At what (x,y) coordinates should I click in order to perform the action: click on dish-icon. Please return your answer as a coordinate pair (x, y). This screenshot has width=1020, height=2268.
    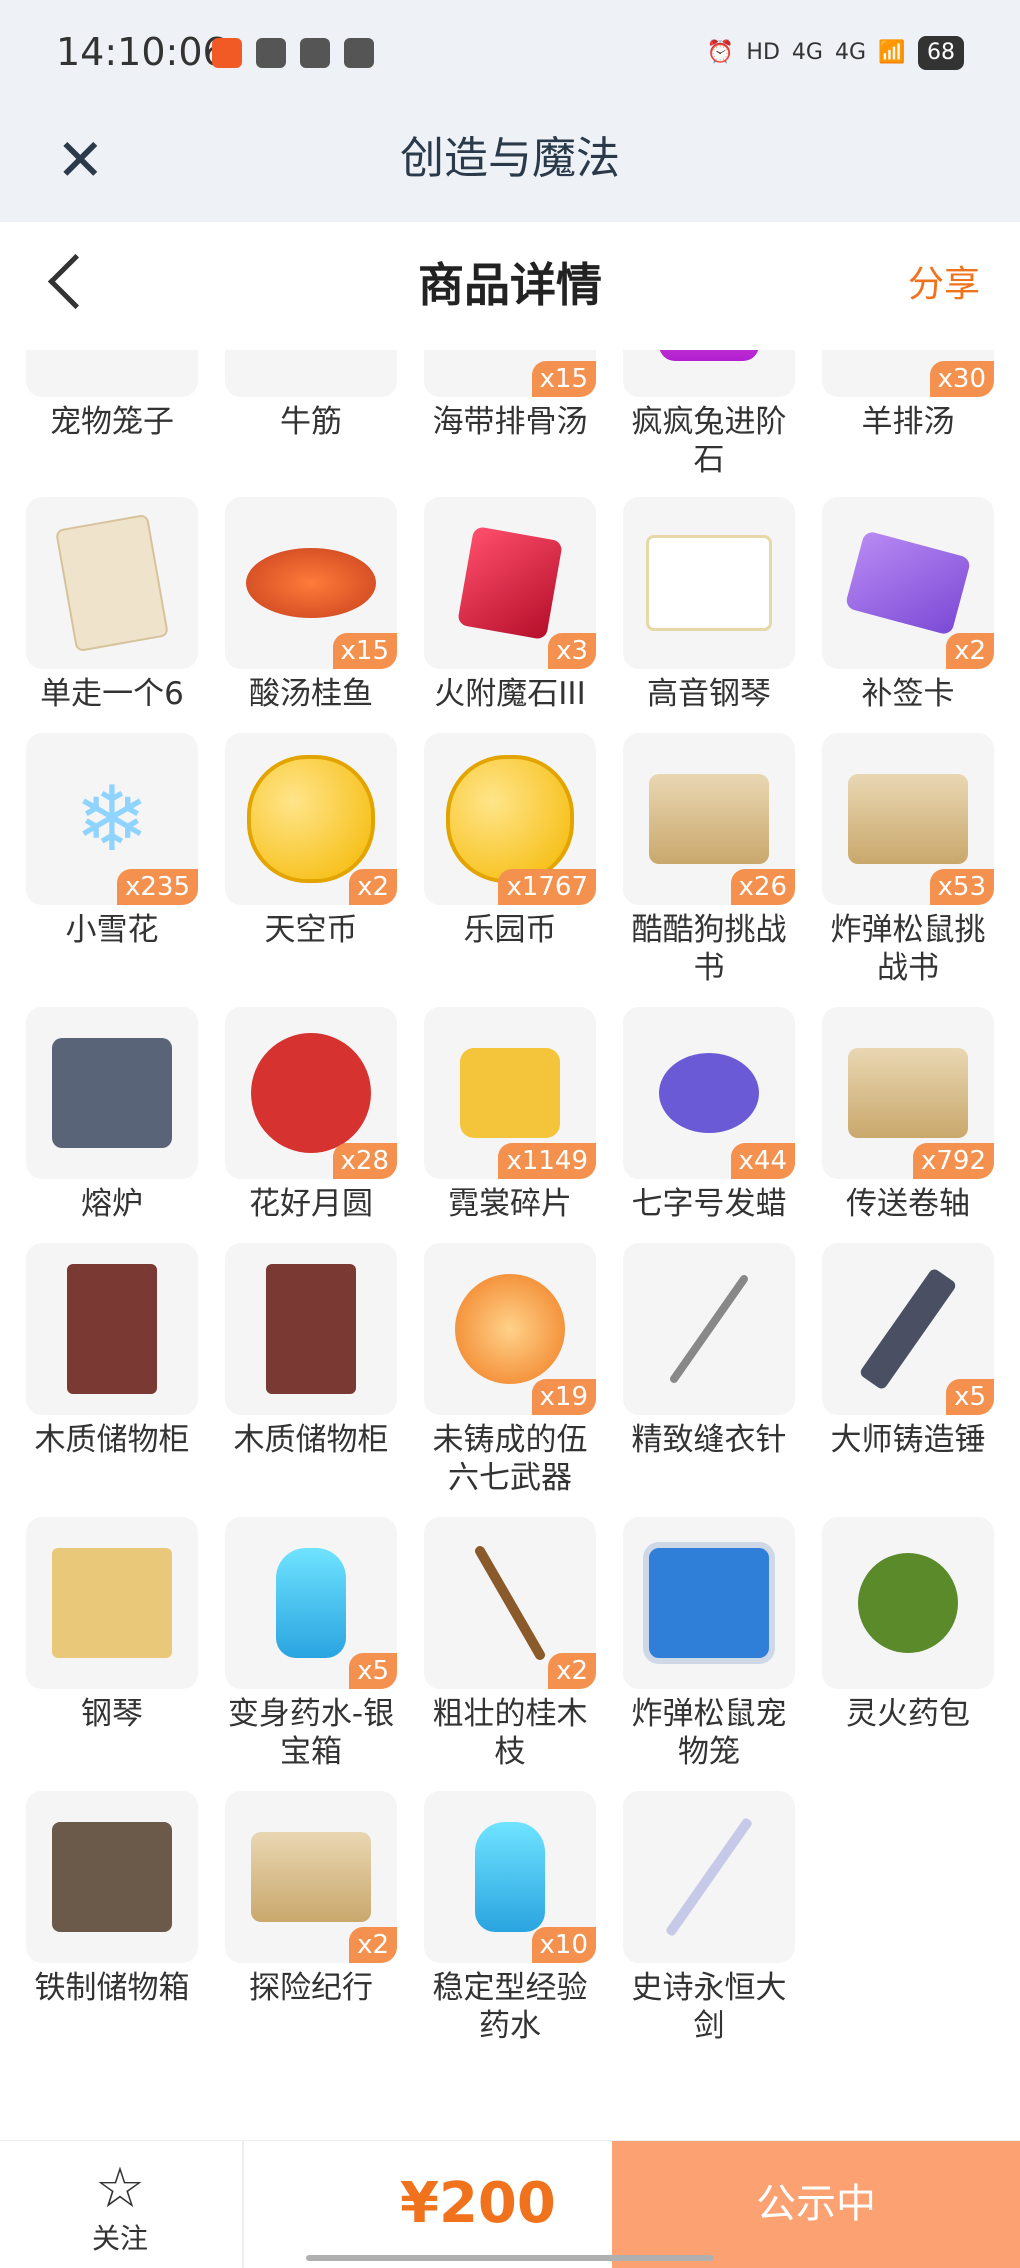
    Looking at the image, I should click on (311, 583).